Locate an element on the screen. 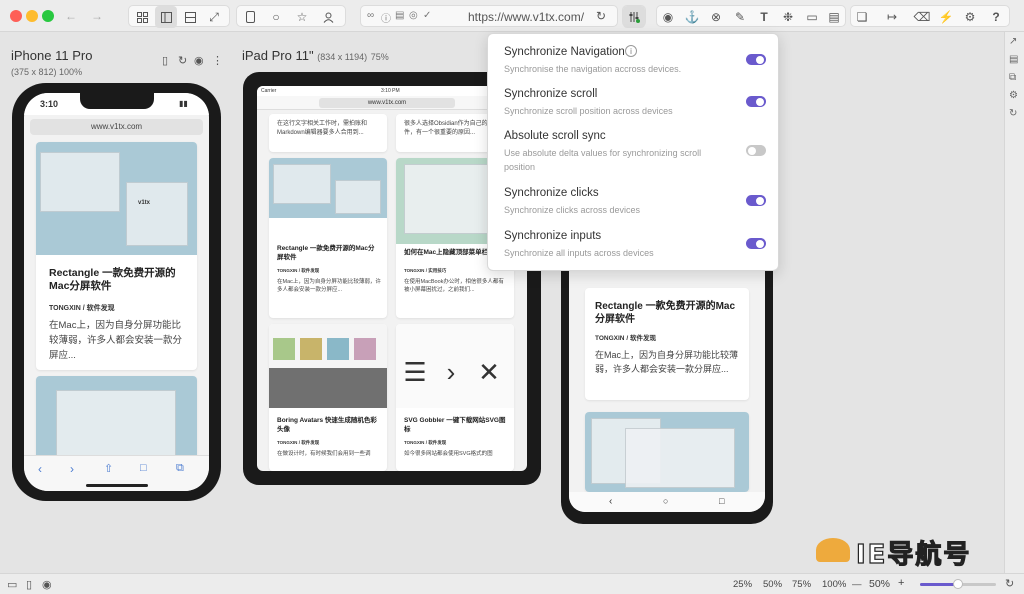 Image resolution: width=1024 pixels, height=594 pixels. user-icon is located at coordinates (328, 17).